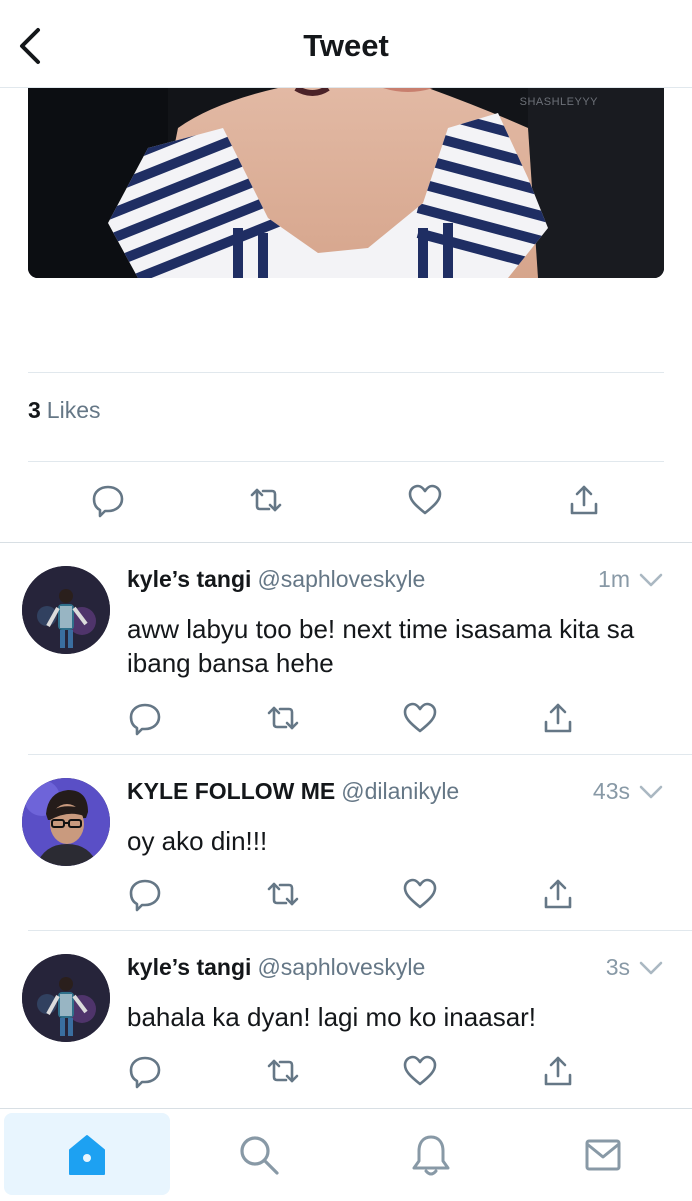 This screenshot has height=1201, width=692. Describe the element at coordinates (197, 841) in the screenshot. I see `reply-text: oy ako din!!!` at that location.